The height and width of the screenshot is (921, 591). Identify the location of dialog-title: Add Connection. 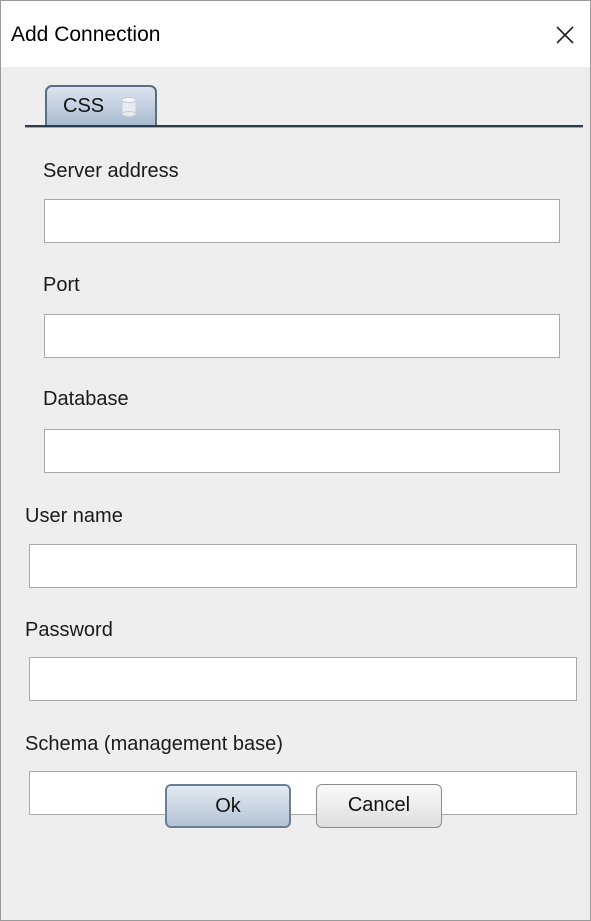
(86, 34).